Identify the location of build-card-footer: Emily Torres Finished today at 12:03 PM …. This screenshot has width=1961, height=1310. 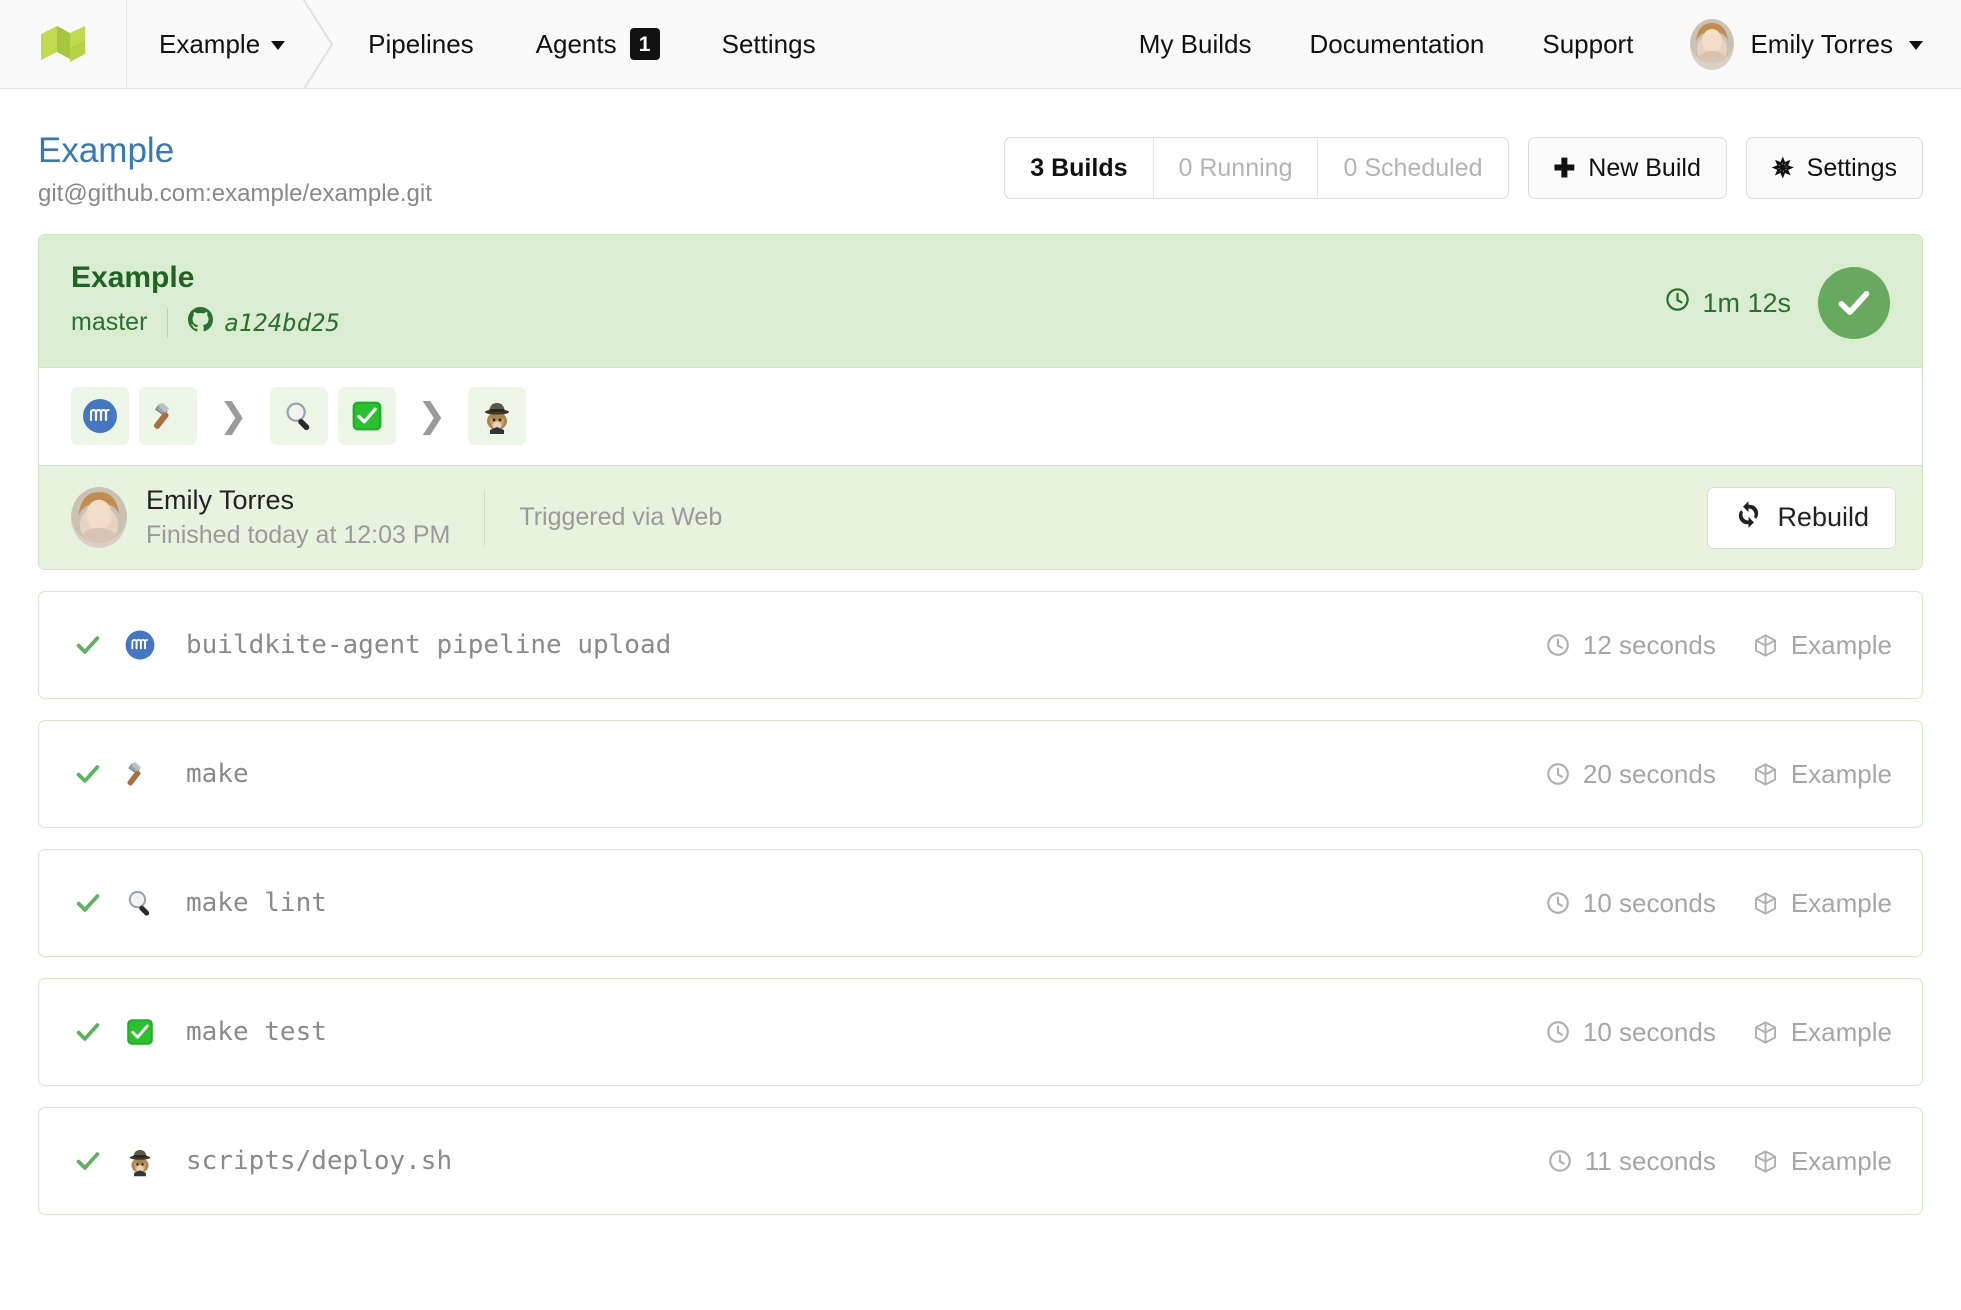
(980, 518).